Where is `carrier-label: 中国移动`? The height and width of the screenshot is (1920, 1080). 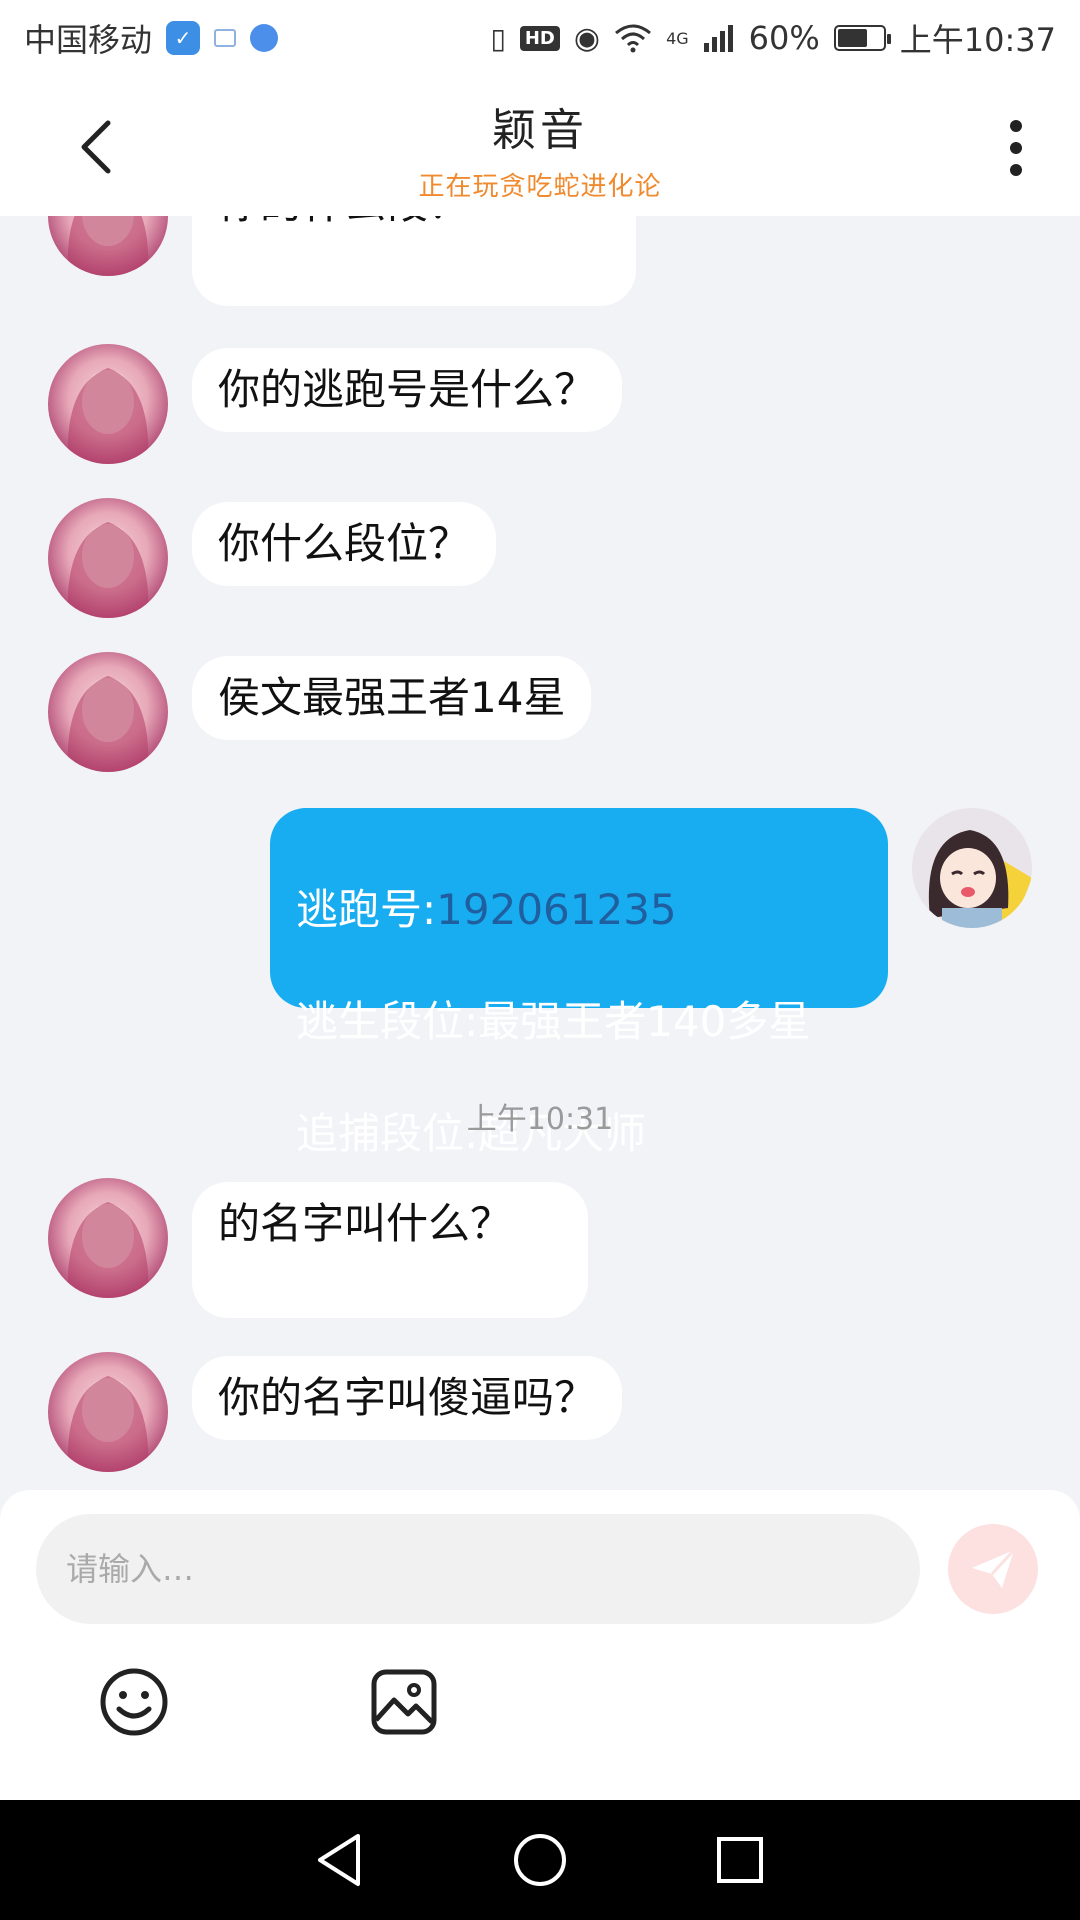 carrier-label: 中国移动 is located at coordinates (88, 40).